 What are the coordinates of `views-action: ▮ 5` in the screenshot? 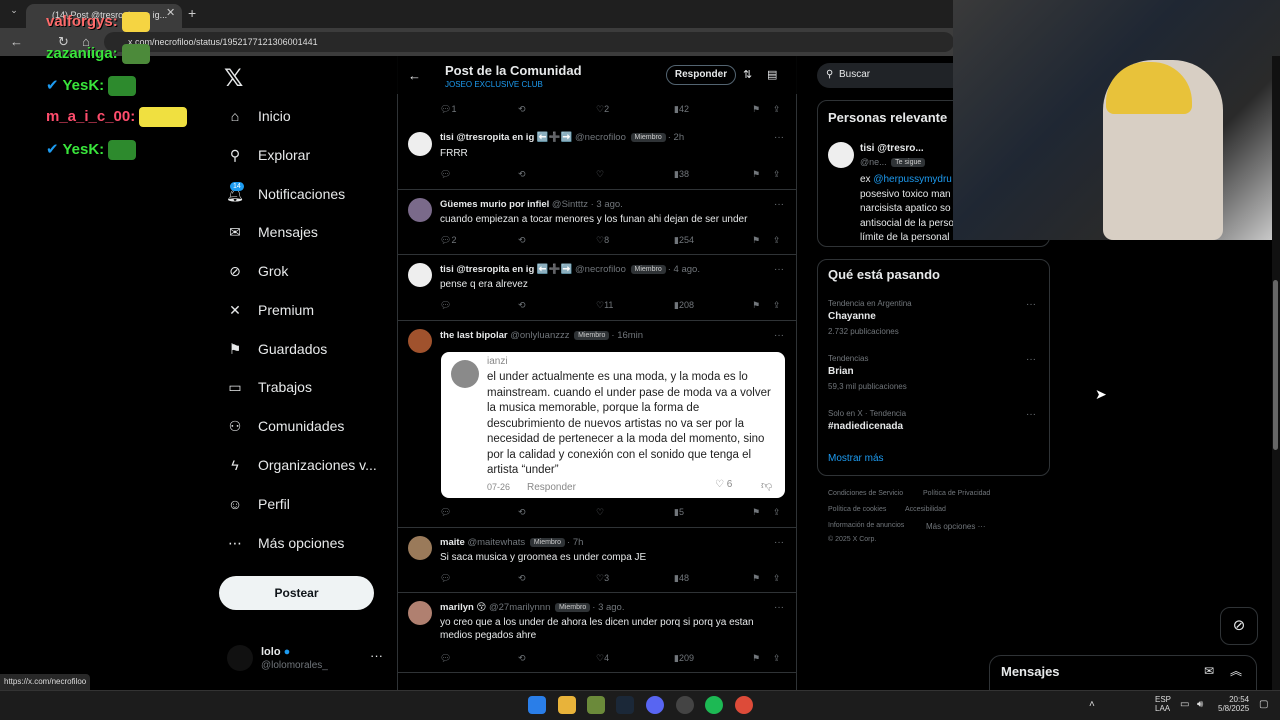 It's located at (679, 512).